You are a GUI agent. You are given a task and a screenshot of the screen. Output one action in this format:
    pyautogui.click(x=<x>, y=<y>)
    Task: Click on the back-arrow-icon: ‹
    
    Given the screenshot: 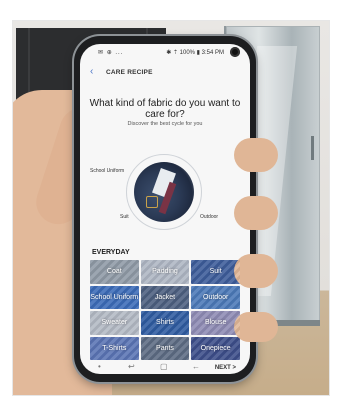 What is the action you would take?
    pyautogui.click(x=91, y=71)
    